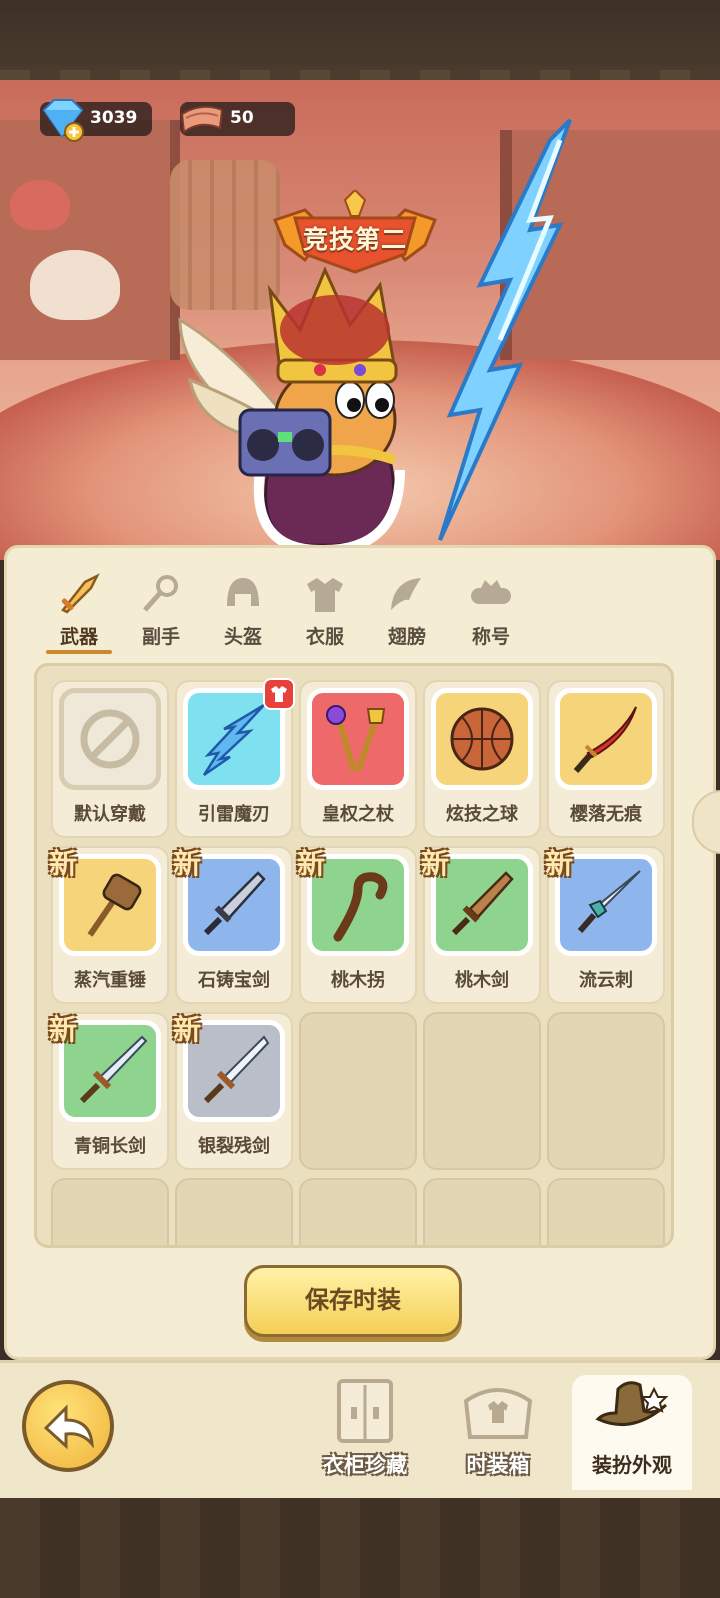 The height and width of the screenshot is (1598, 720). I want to click on tab-clothes: 衣服, so click(323, 611).